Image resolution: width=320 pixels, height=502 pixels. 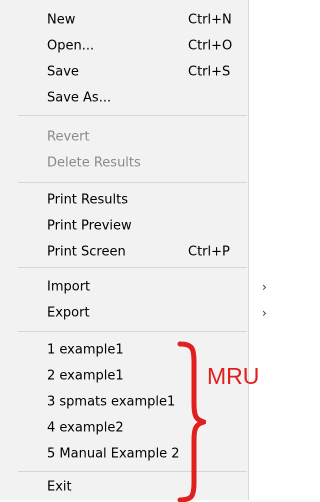 I want to click on menu-item-label: Import, so click(x=69, y=287).